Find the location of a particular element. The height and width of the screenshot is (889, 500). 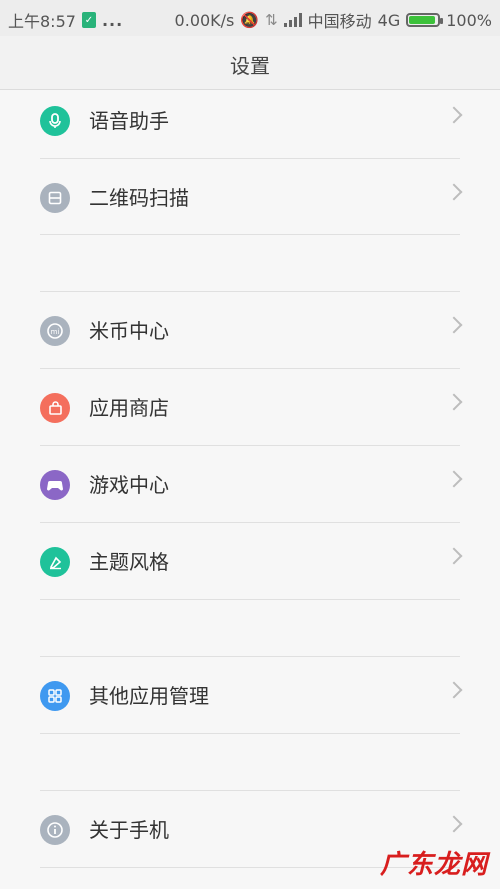

mi-coin-icon: mi is located at coordinates (55, 331).